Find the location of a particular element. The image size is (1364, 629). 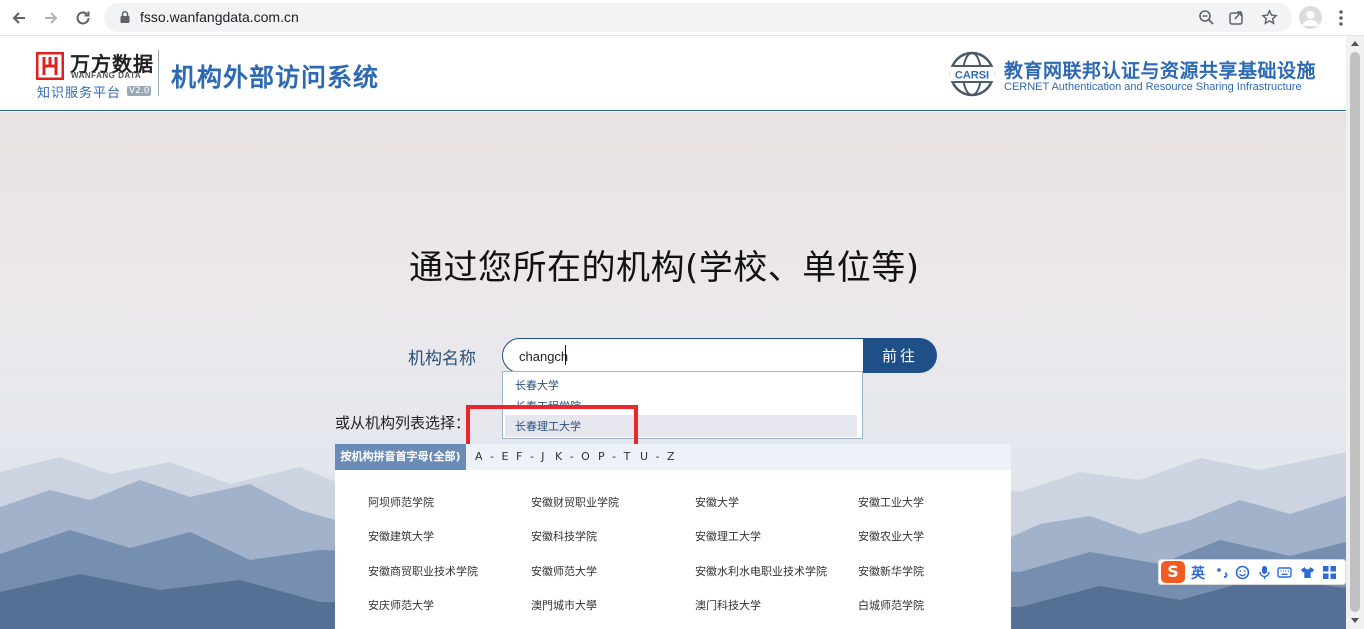

institution-search-input is located at coordinates (684, 356).